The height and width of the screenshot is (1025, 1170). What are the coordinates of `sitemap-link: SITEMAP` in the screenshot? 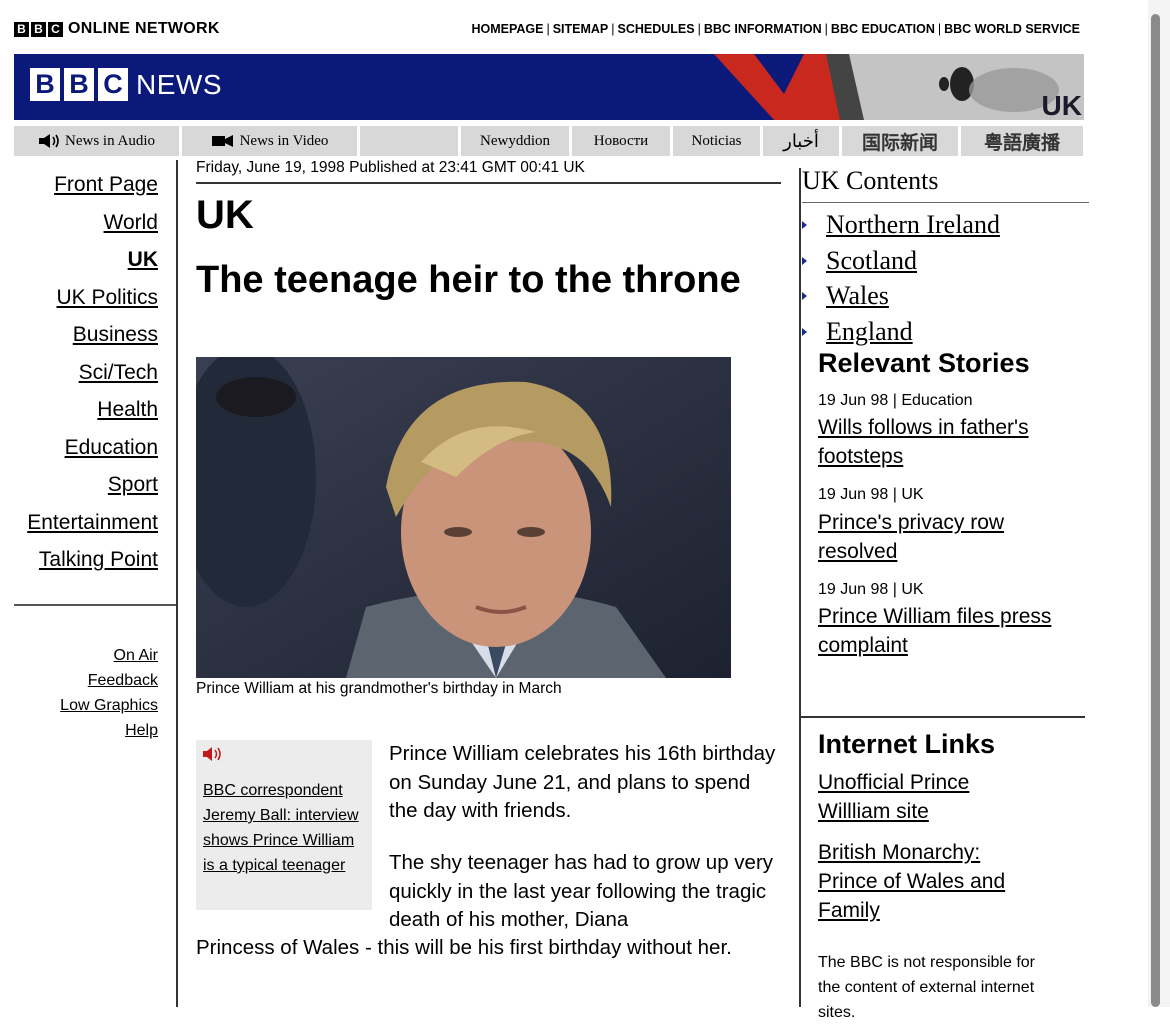 It's located at (581, 29).